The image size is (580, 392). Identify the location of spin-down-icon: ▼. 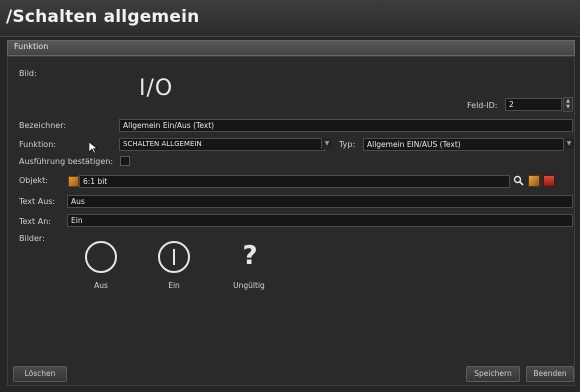
(568, 107).